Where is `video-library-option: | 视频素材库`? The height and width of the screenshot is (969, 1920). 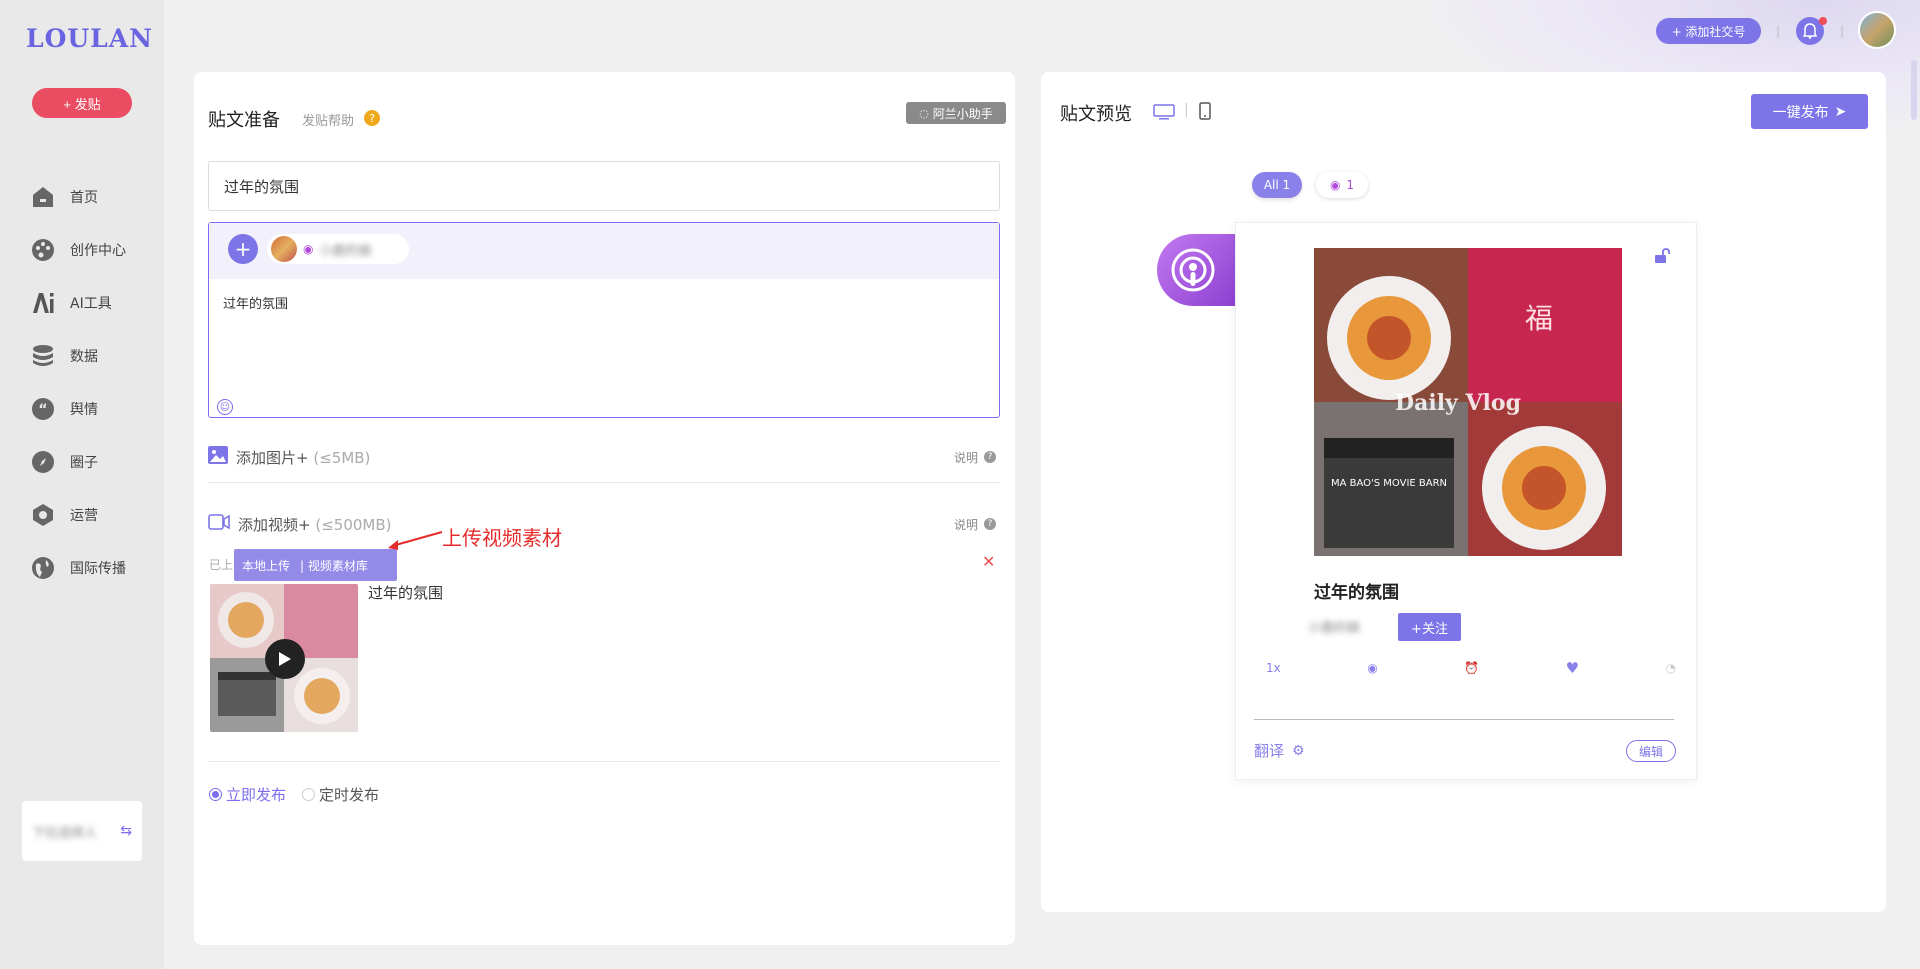 video-library-option: | 视频素材库 is located at coordinates (334, 565).